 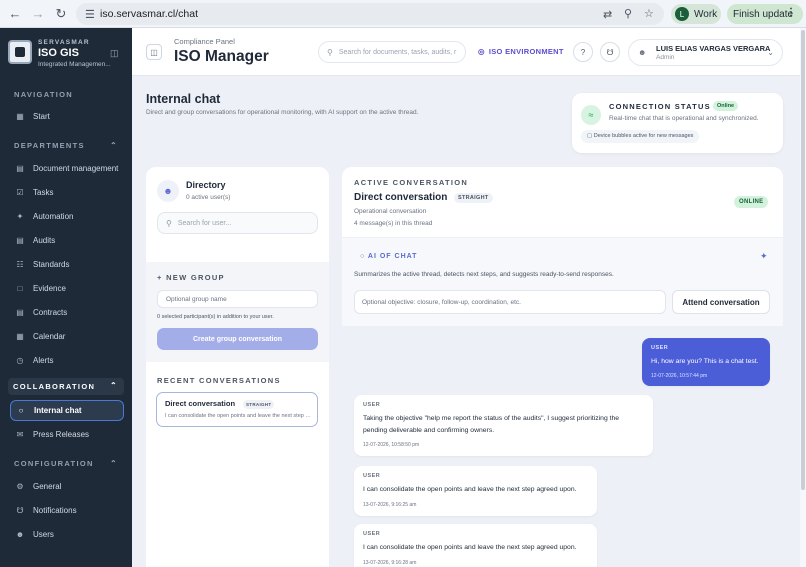 What do you see at coordinates (61, 14) in the screenshot?
I see `reload-icon: ↻` at bounding box center [61, 14].